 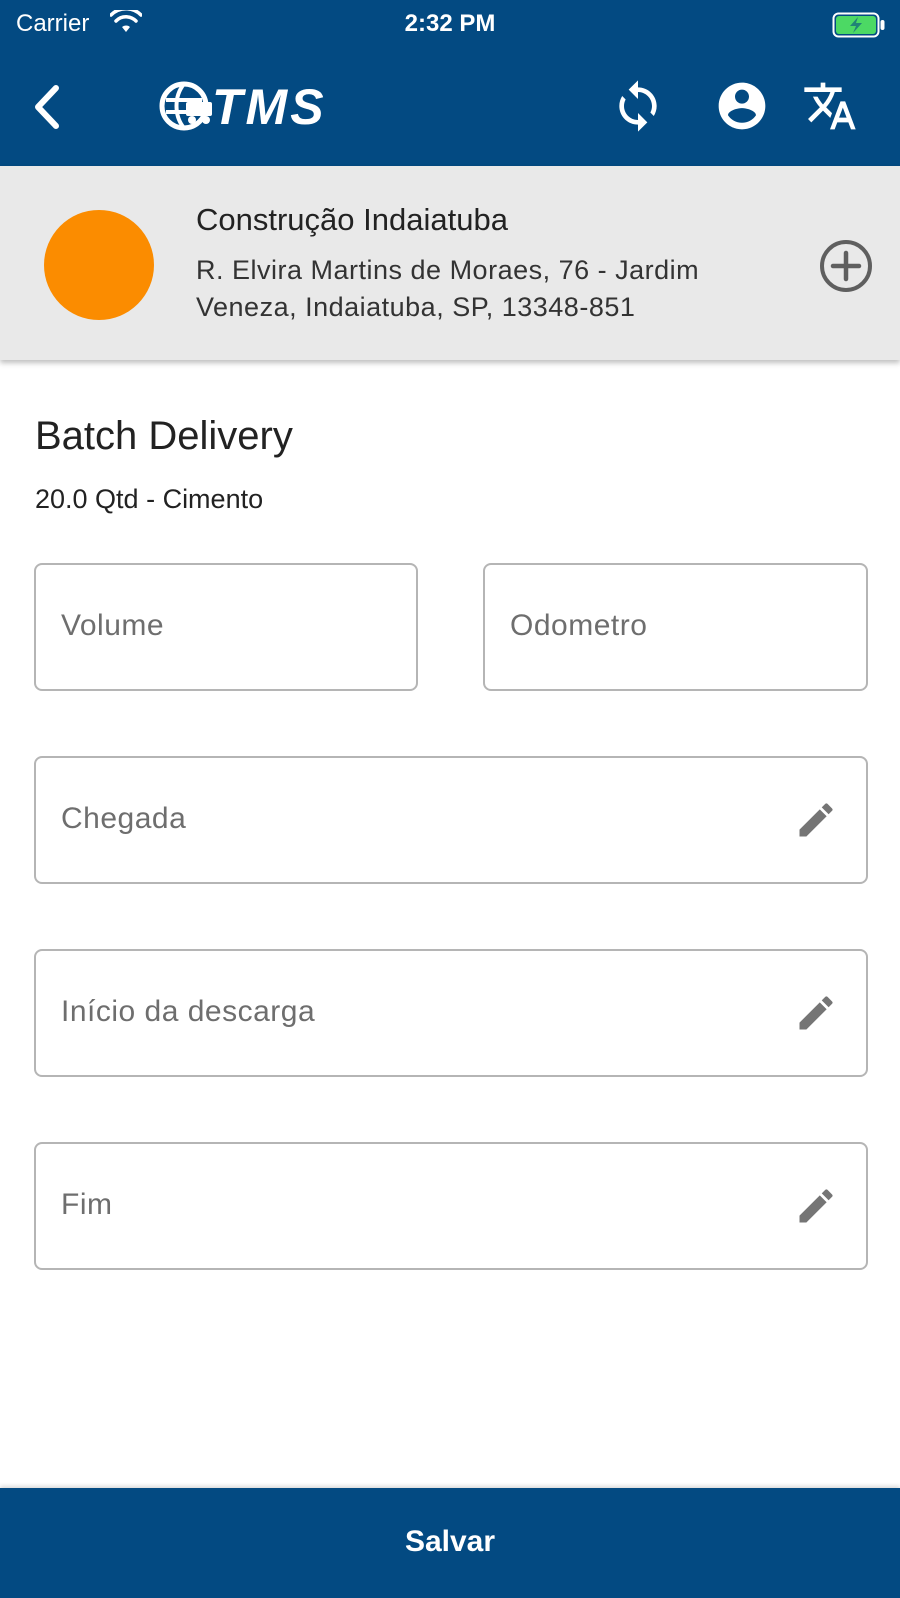 I want to click on add-button, so click(x=846, y=266).